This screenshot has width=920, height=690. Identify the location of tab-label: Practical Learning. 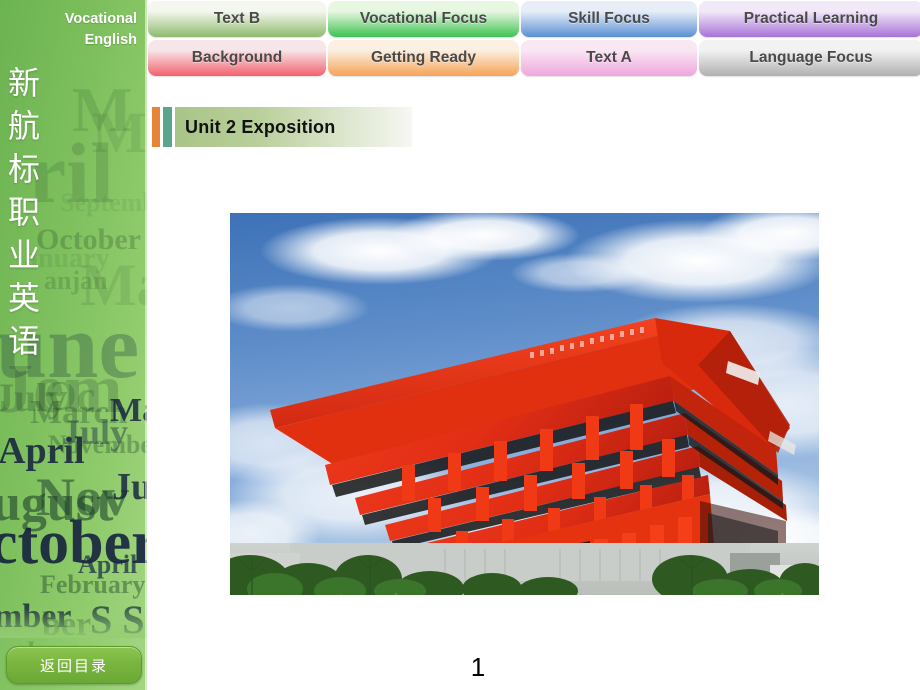
(811, 18).